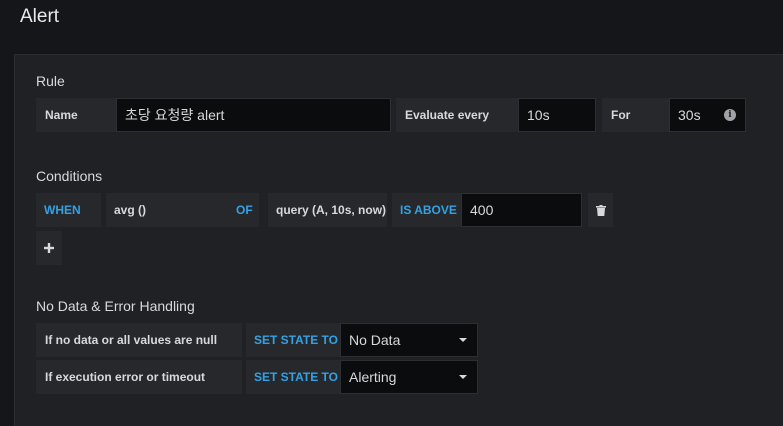  Describe the element at coordinates (730, 115) in the screenshot. I see `info-icon: i` at that location.